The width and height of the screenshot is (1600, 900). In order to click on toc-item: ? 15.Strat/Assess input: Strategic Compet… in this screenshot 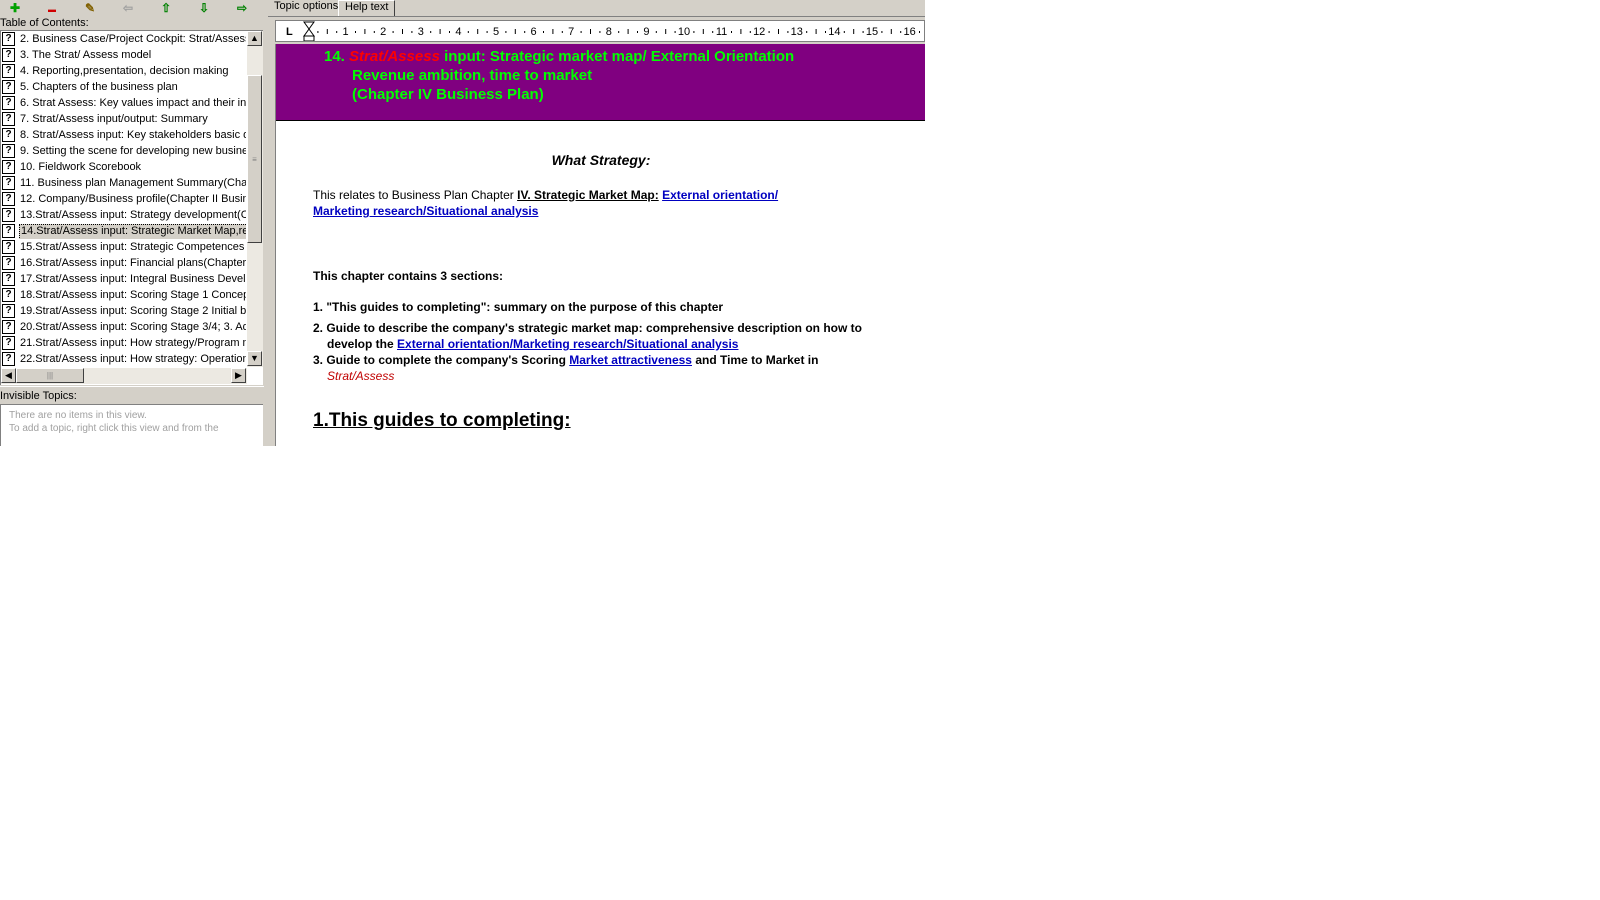, I will do `click(123, 247)`.